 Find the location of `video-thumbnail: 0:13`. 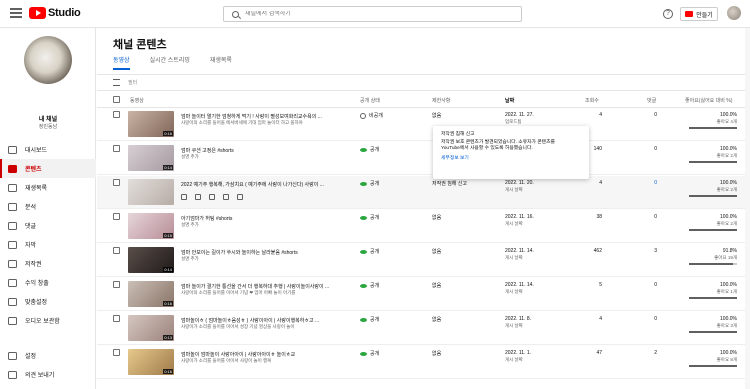

video-thumbnail: 0:13 is located at coordinates (151, 328).